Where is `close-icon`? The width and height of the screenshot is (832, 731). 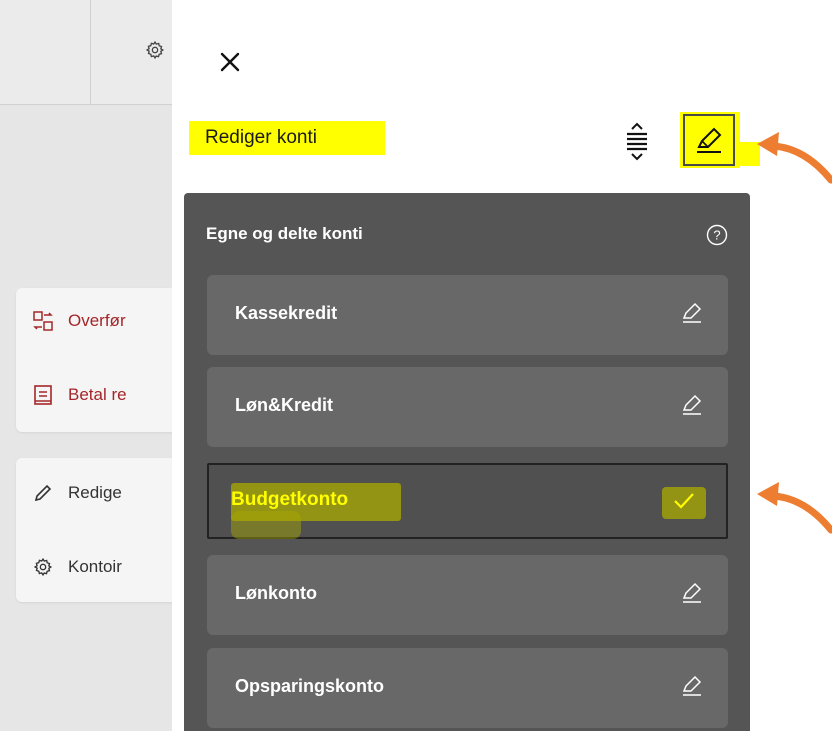 close-icon is located at coordinates (230, 62).